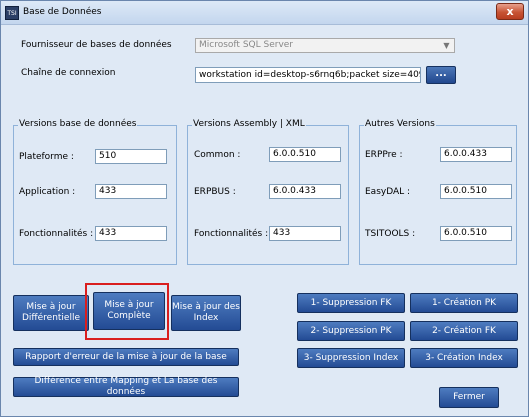  What do you see at coordinates (62, 12) in the screenshot?
I see `window-title: Base de Données` at bounding box center [62, 12].